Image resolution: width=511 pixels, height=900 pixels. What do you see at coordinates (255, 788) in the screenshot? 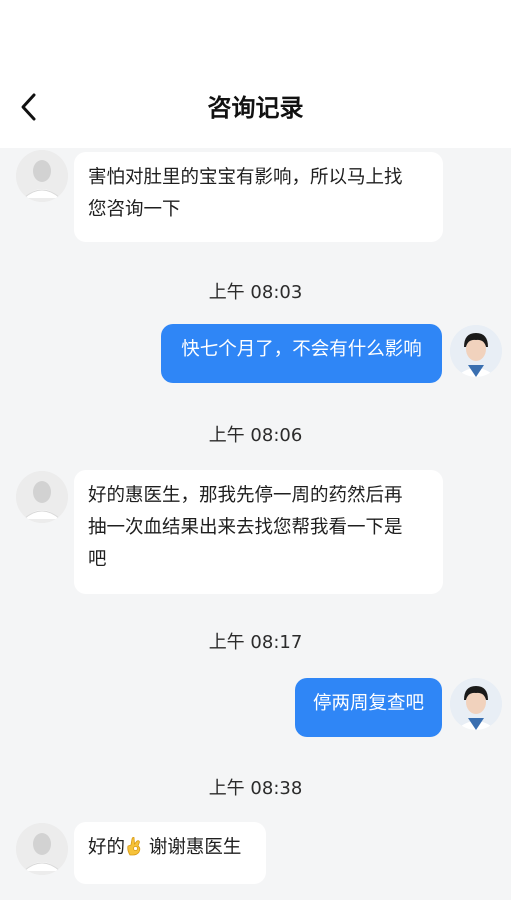
I see `message-timestamp: 上午 08:38` at bounding box center [255, 788].